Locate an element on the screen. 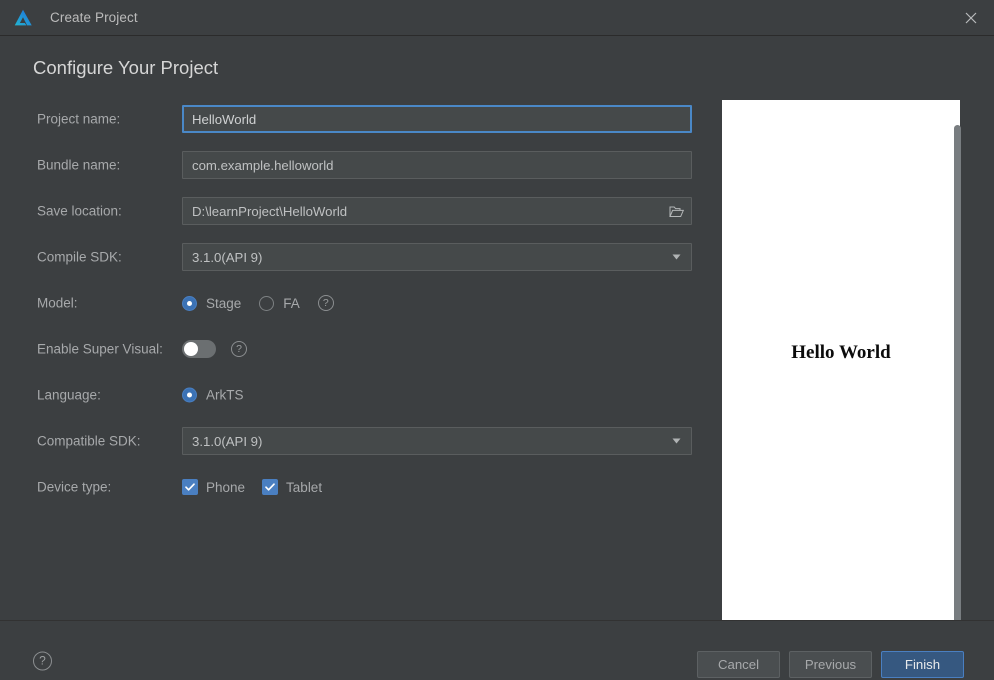 Image resolution: width=994 pixels, height=680 pixels. radio-language-arkts-label: ArkTS is located at coordinates (225, 395).